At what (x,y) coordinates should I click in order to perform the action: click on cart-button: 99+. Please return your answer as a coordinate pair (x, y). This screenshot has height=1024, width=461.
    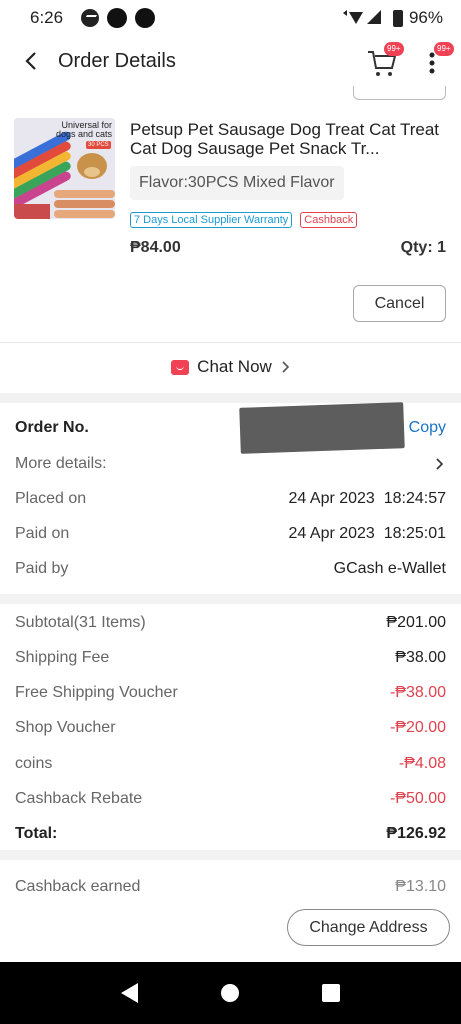
    Looking at the image, I should click on (385, 60).